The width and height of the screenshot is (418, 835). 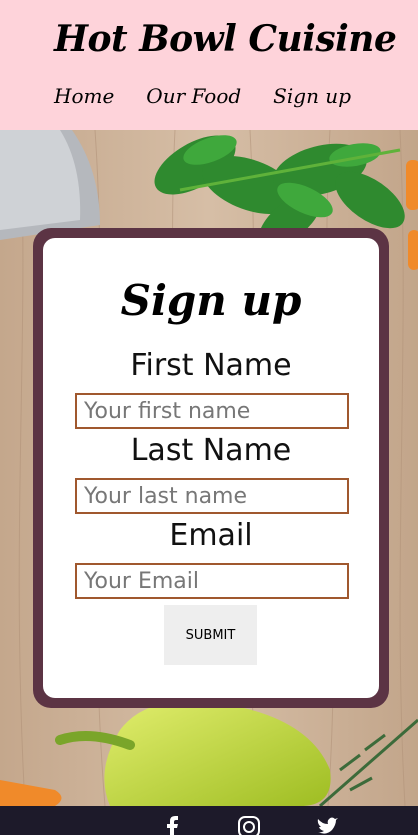 What do you see at coordinates (211, 365) in the screenshot?
I see `first-name-label: First Name` at bounding box center [211, 365].